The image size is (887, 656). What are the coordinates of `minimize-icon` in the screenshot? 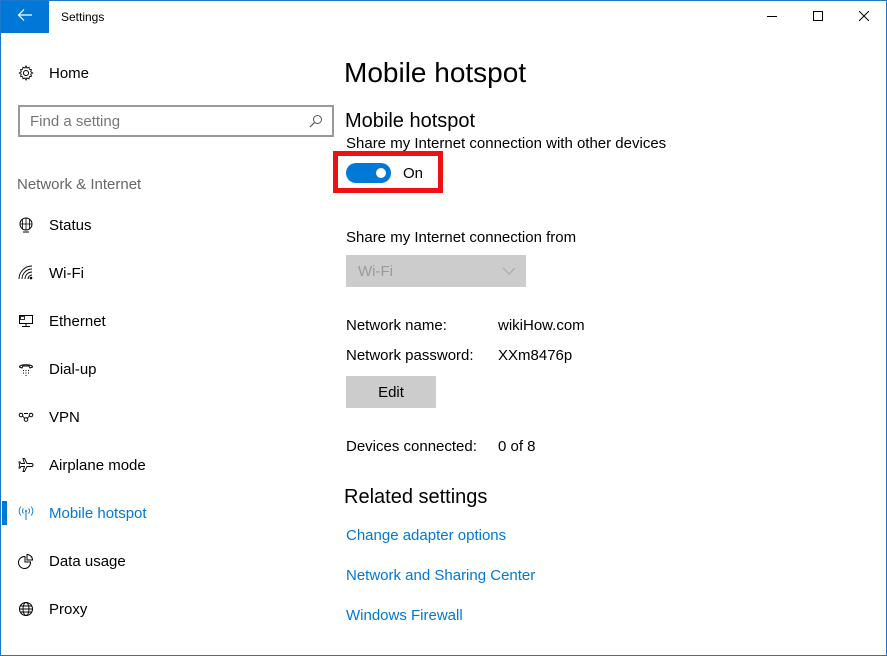 It's located at (772, 17).